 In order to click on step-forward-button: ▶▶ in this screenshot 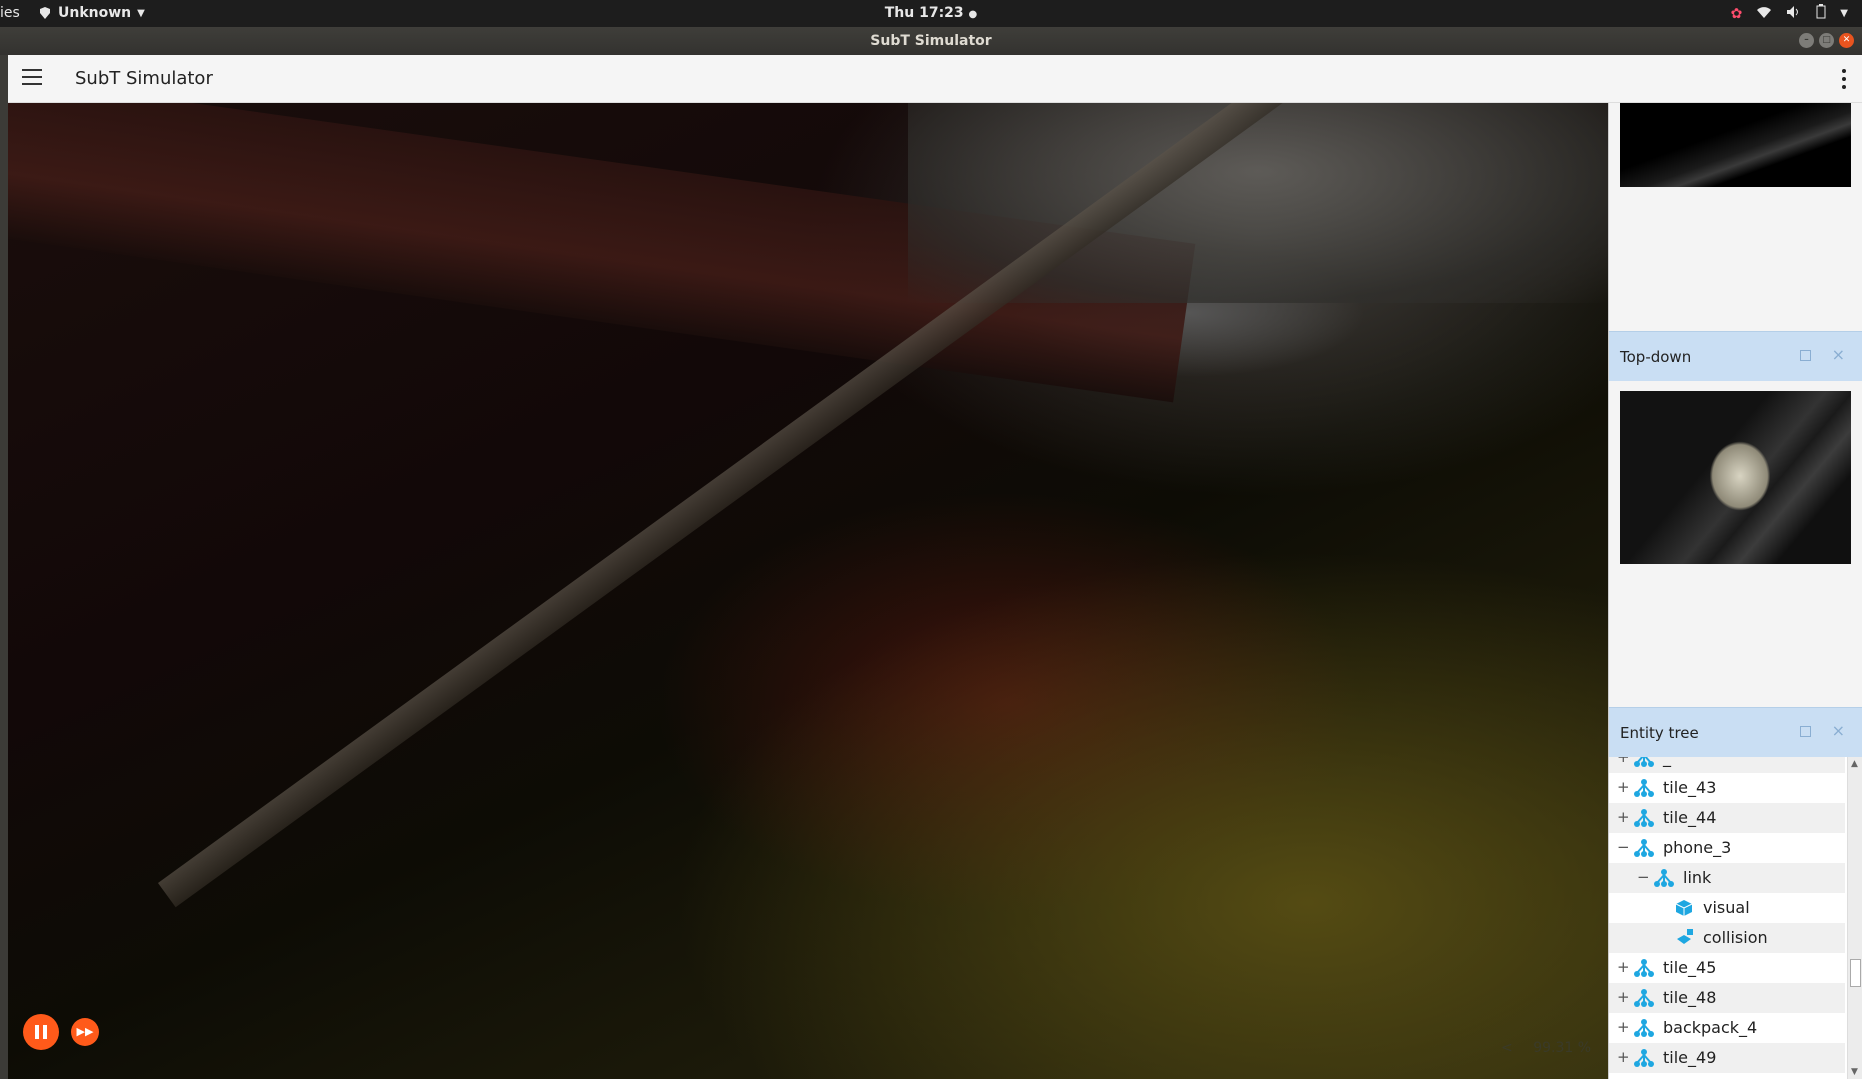, I will do `click(85, 1032)`.